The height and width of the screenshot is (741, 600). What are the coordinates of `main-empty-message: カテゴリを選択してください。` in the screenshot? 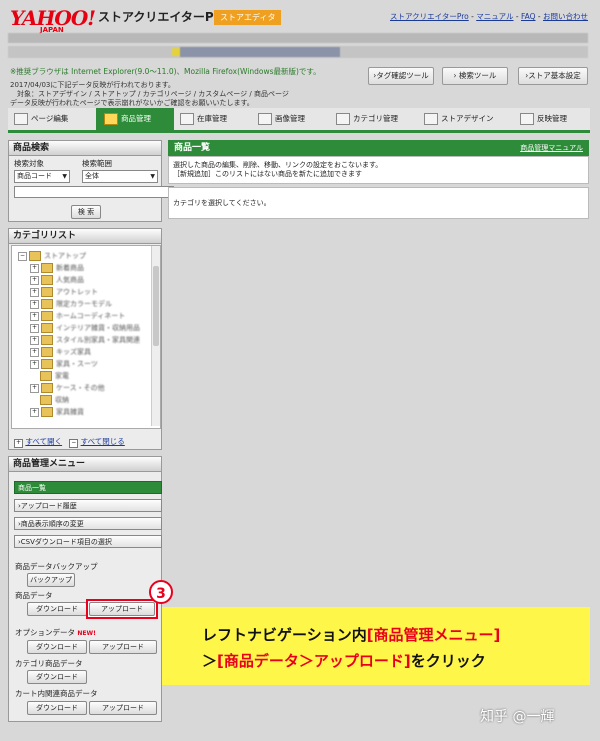 It's located at (378, 203).